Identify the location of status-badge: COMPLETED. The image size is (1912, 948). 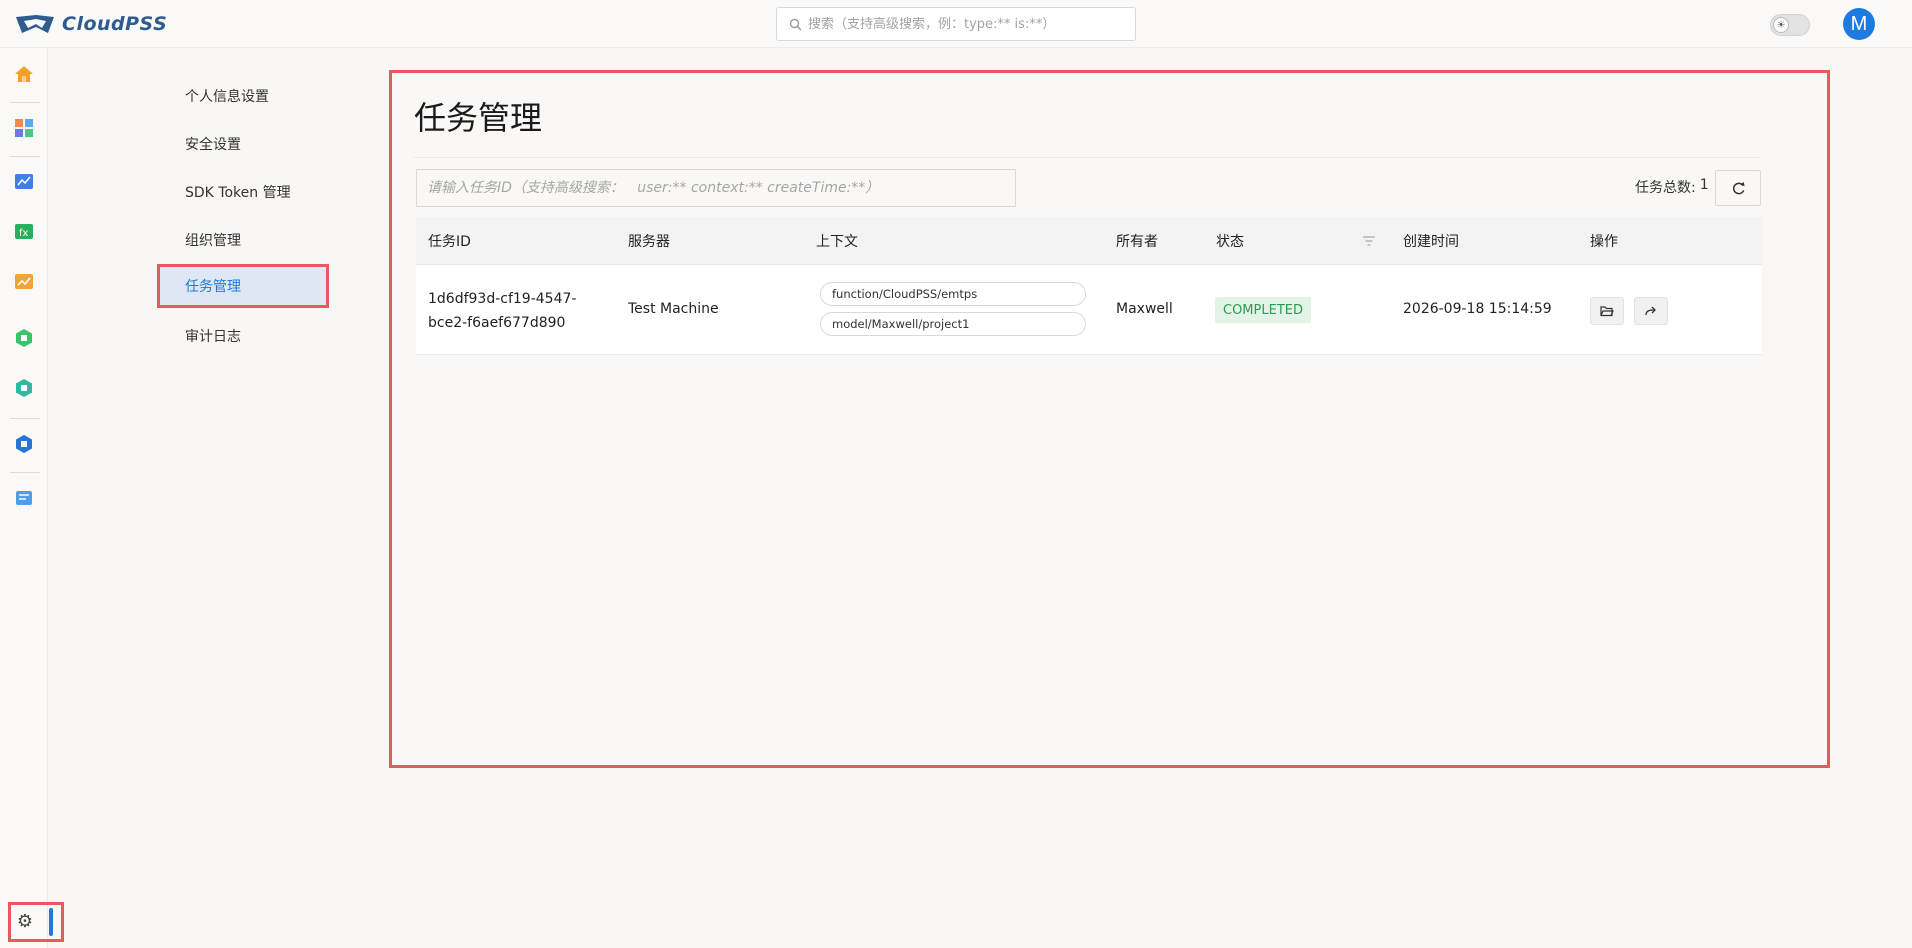
(1263, 310).